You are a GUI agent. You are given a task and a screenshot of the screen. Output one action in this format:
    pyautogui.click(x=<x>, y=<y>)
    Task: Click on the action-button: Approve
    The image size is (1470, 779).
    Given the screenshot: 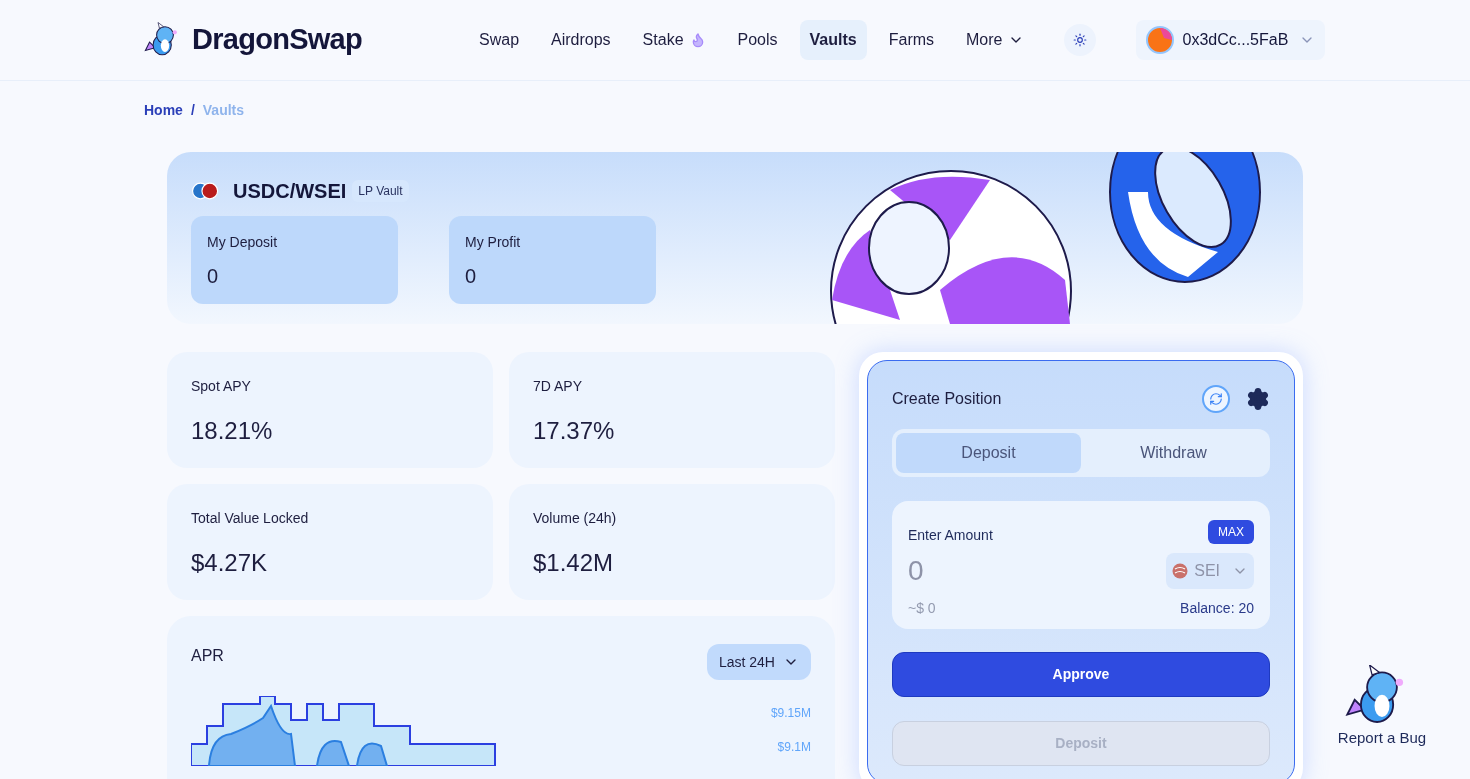 What is the action you would take?
    pyautogui.click(x=1080, y=674)
    